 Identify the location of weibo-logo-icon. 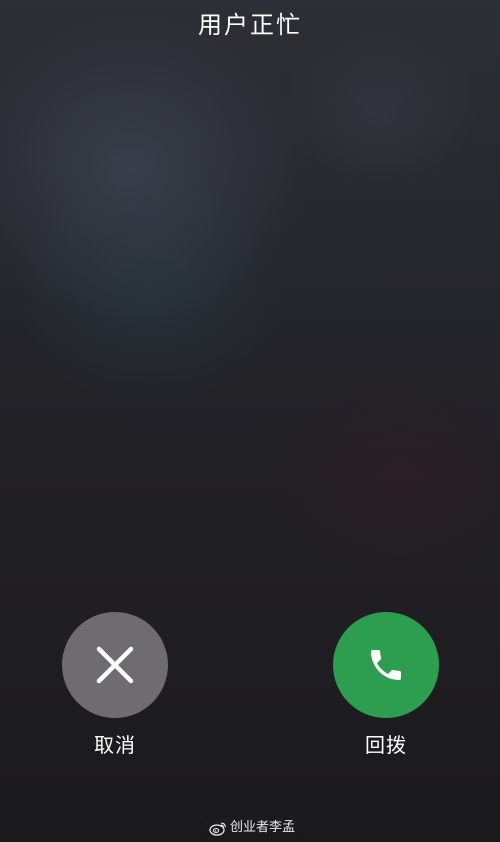
(217, 829).